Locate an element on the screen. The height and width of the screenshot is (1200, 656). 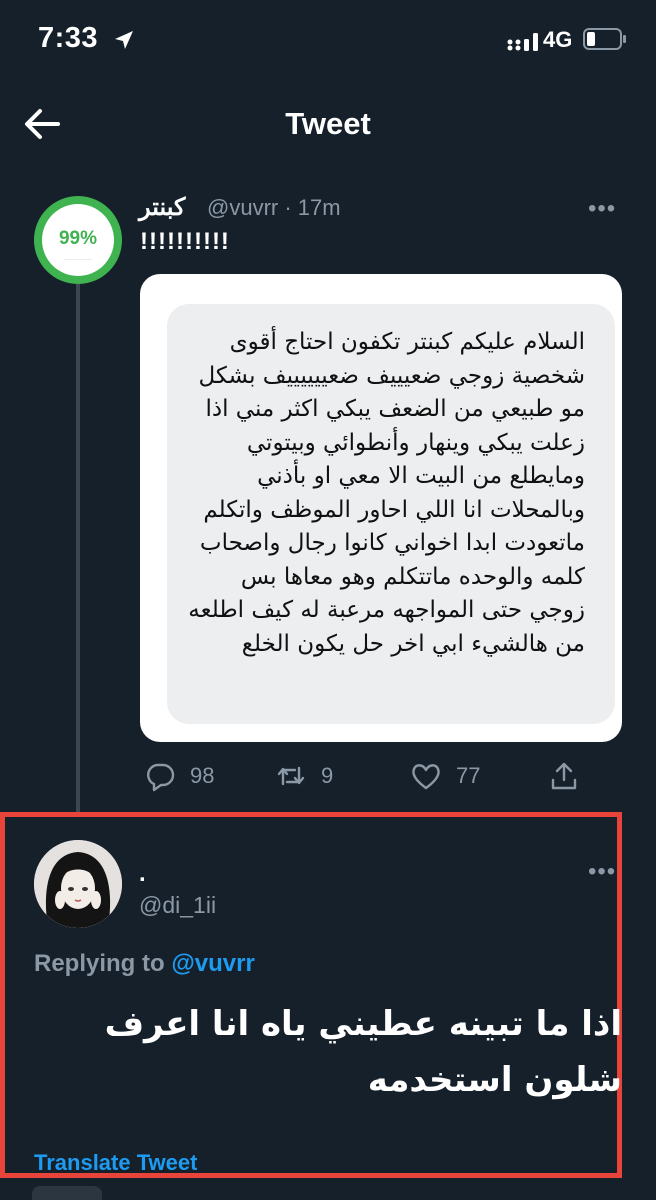
avatar-label: 99% is located at coordinates (78, 238).